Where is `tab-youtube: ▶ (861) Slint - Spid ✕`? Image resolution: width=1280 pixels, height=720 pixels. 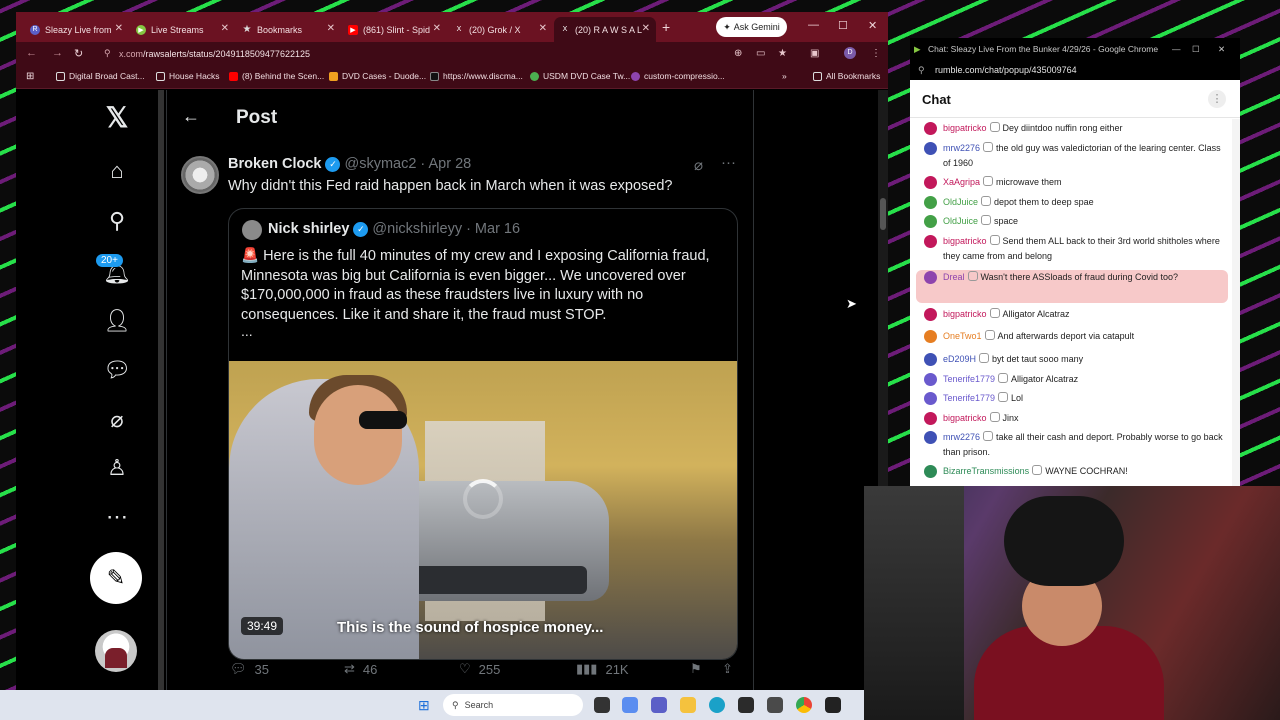 tab-youtube: ▶ (861) Slint - Spid ✕ is located at coordinates (394, 29).